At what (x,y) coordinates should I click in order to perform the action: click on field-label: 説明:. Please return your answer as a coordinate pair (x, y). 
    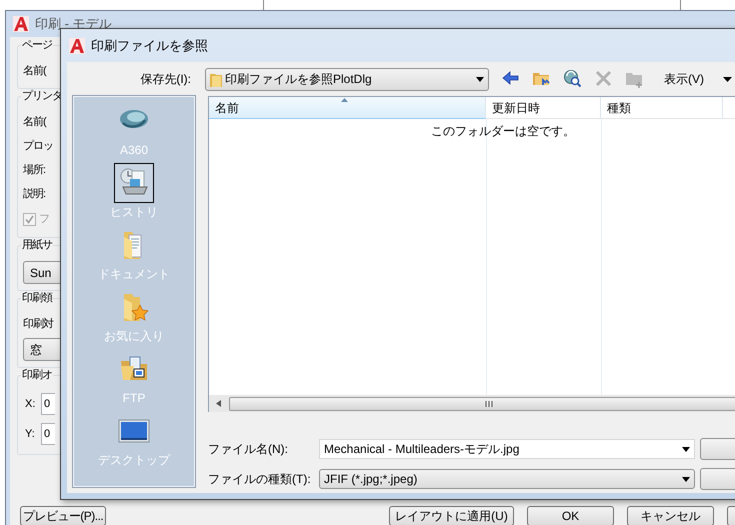
    Looking at the image, I should click on (34, 194).